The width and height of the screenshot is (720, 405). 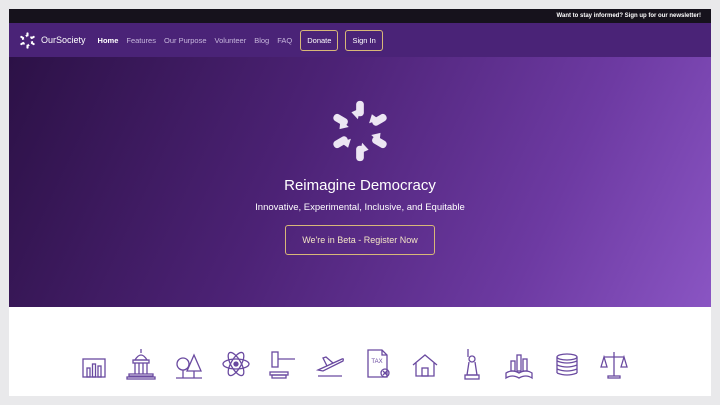 I want to click on gavel-icon, so click(x=283, y=364).